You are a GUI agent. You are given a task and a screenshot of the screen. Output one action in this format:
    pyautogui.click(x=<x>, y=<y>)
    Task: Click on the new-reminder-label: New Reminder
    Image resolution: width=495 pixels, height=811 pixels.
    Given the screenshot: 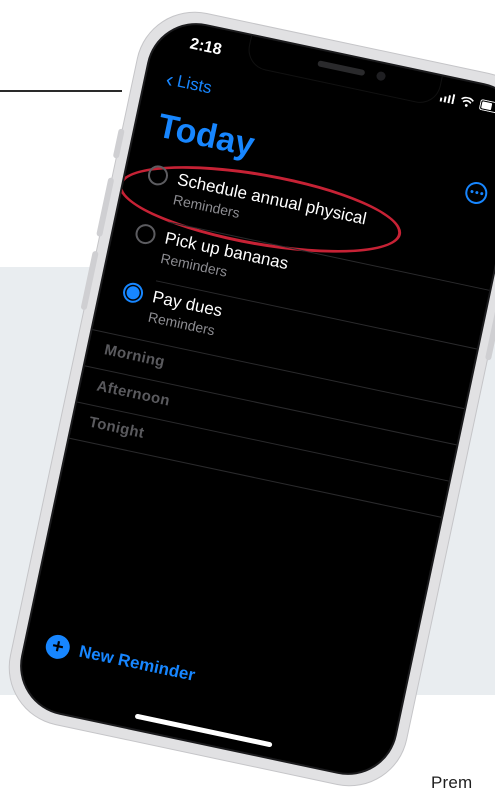 What is the action you would take?
    pyautogui.click(x=137, y=663)
    